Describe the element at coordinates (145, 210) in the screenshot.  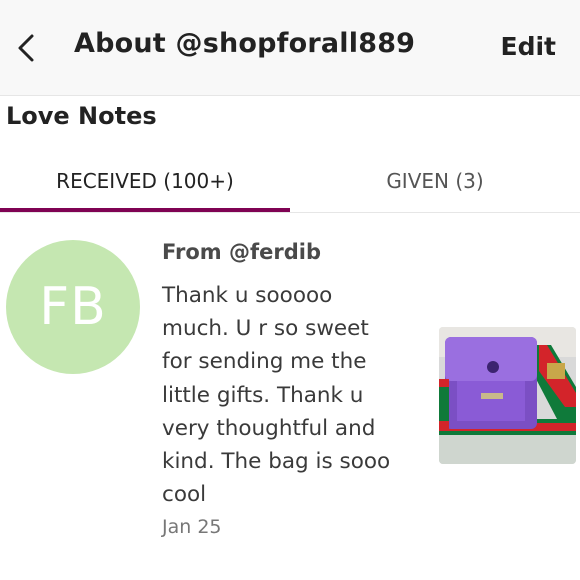
I see `active-tab-indicator` at that location.